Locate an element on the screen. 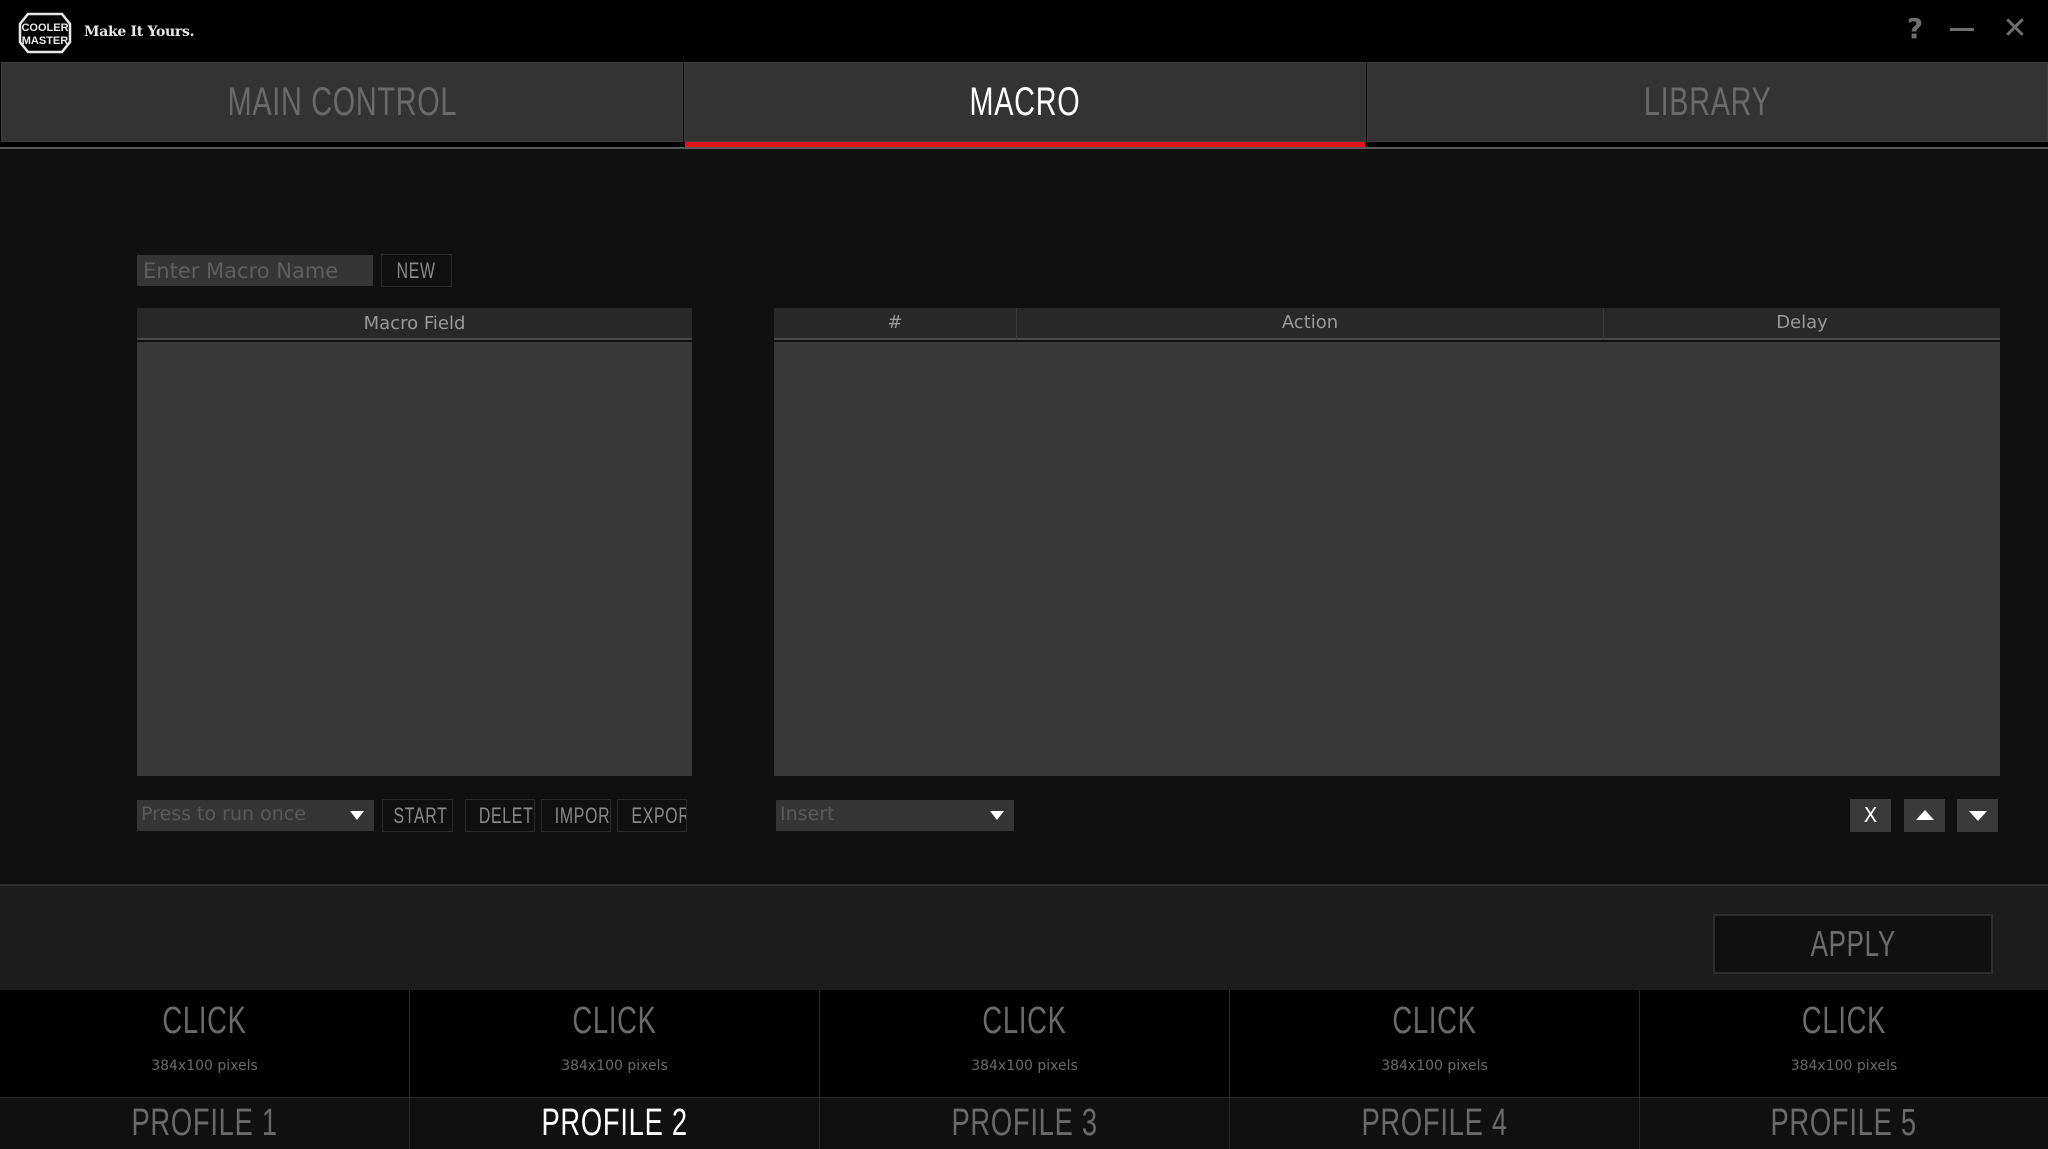  move-down-button is located at coordinates (1977, 815).